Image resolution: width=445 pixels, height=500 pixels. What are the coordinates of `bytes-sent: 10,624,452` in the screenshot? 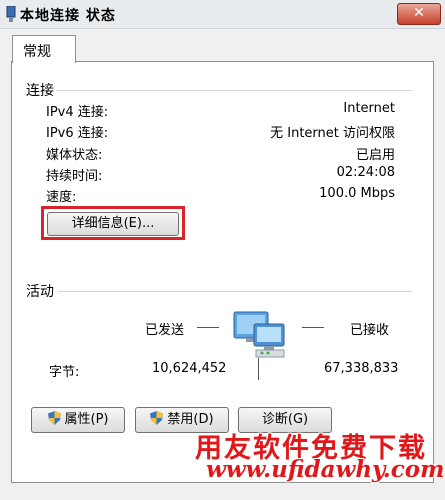 It's located at (189, 368).